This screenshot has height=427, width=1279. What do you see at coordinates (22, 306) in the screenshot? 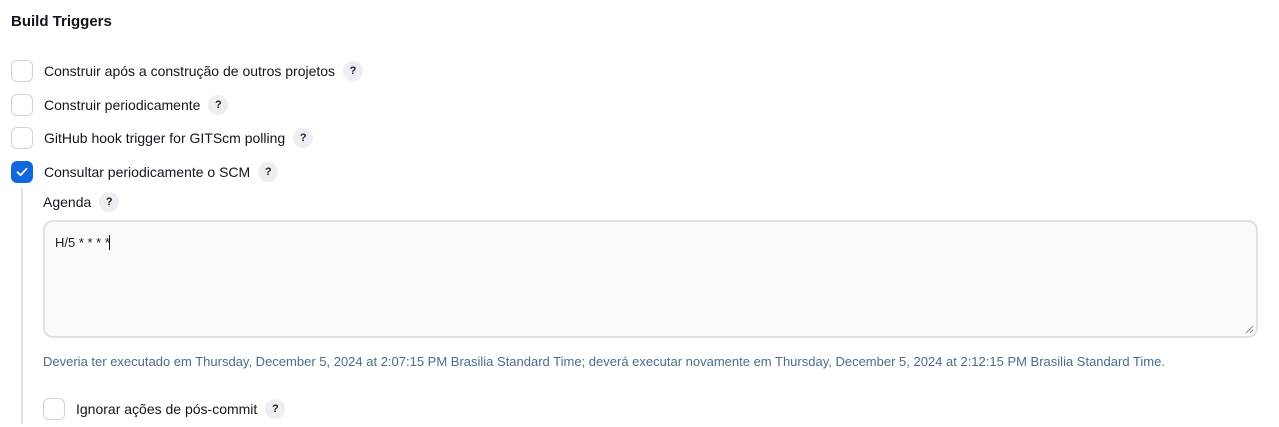
I see `nested-section-divider` at bounding box center [22, 306].